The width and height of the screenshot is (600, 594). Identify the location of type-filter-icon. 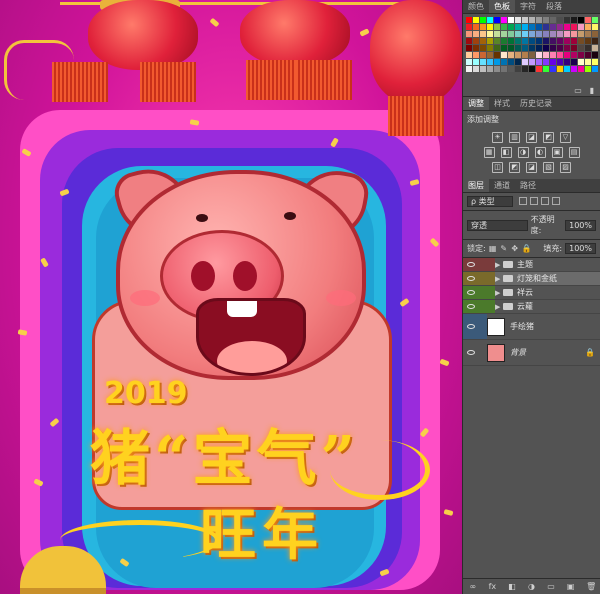
(545, 200).